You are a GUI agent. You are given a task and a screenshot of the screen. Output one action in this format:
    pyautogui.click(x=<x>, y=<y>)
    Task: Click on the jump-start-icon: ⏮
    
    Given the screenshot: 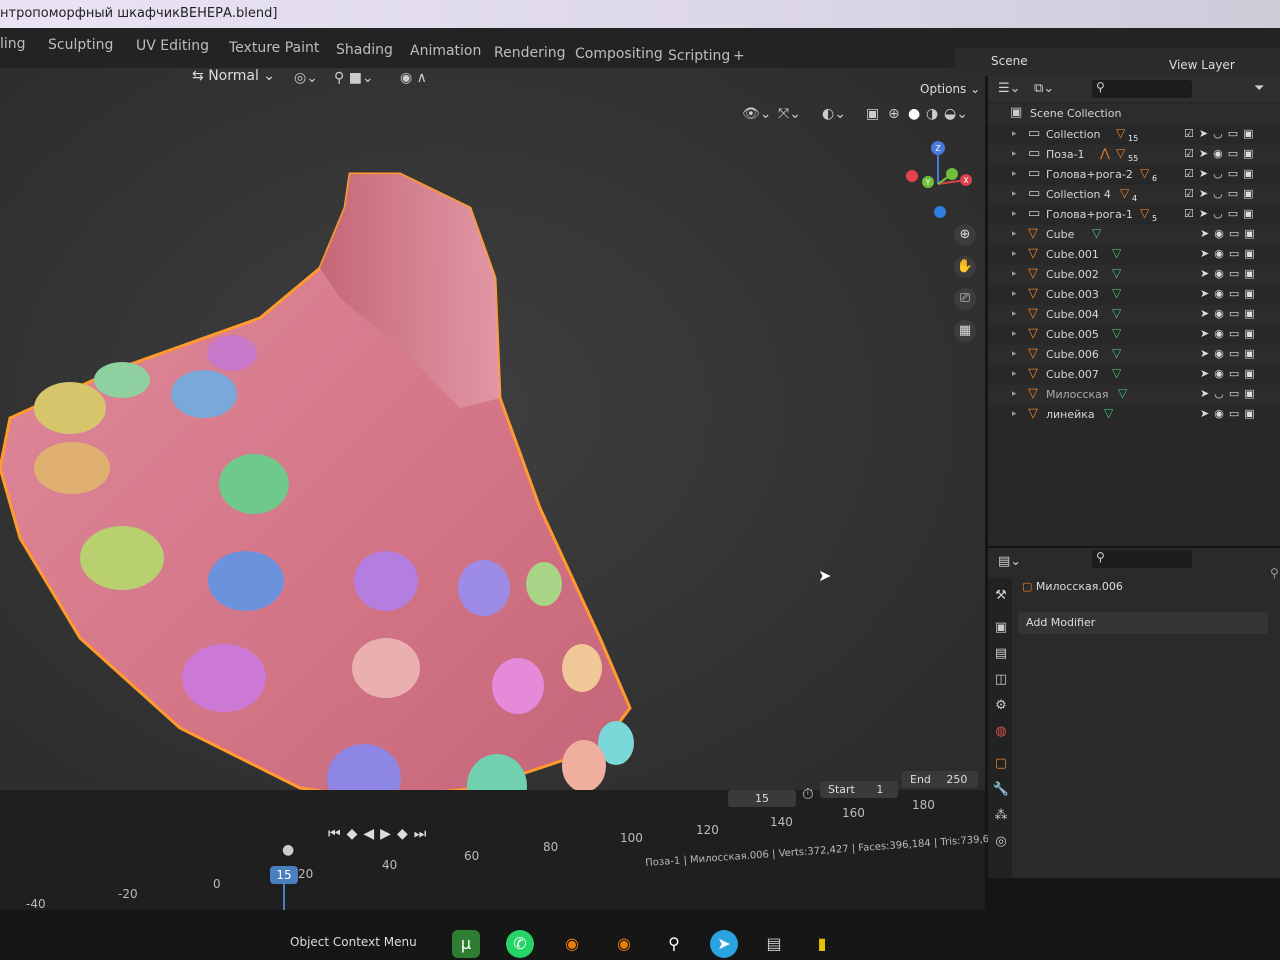 What is the action you would take?
    pyautogui.click(x=337, y=834)
    